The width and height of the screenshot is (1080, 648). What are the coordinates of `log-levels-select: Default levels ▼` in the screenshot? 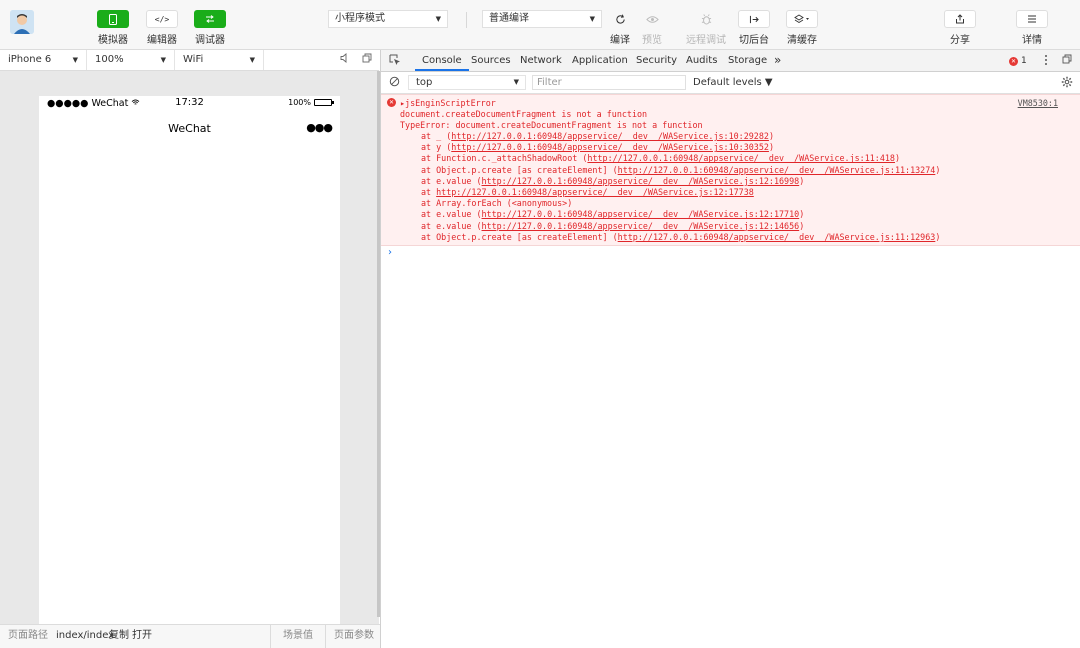 It's located at (733, 82).